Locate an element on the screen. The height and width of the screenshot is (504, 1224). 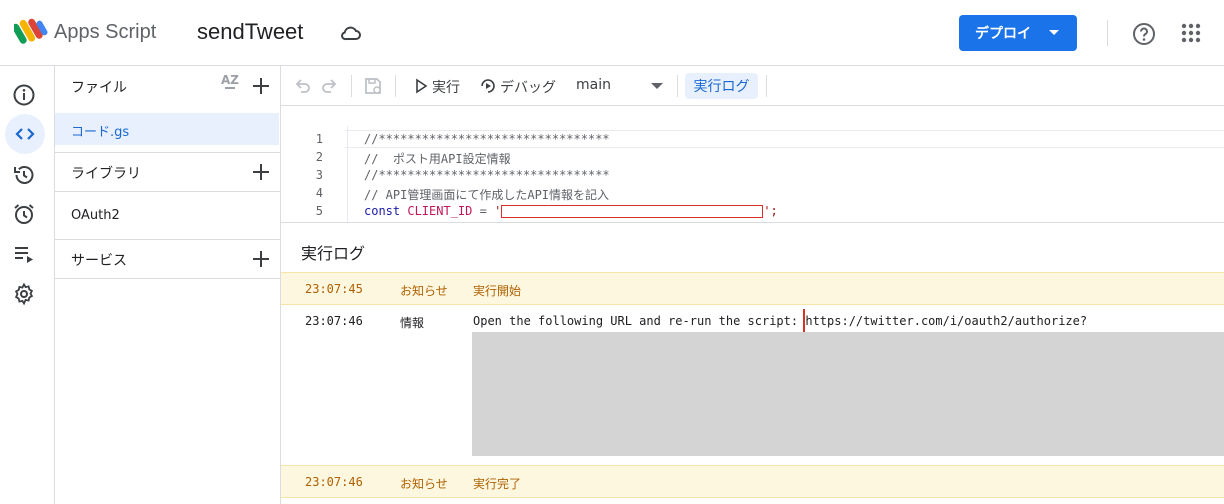
settings-button is located at coordinates (24, 294).